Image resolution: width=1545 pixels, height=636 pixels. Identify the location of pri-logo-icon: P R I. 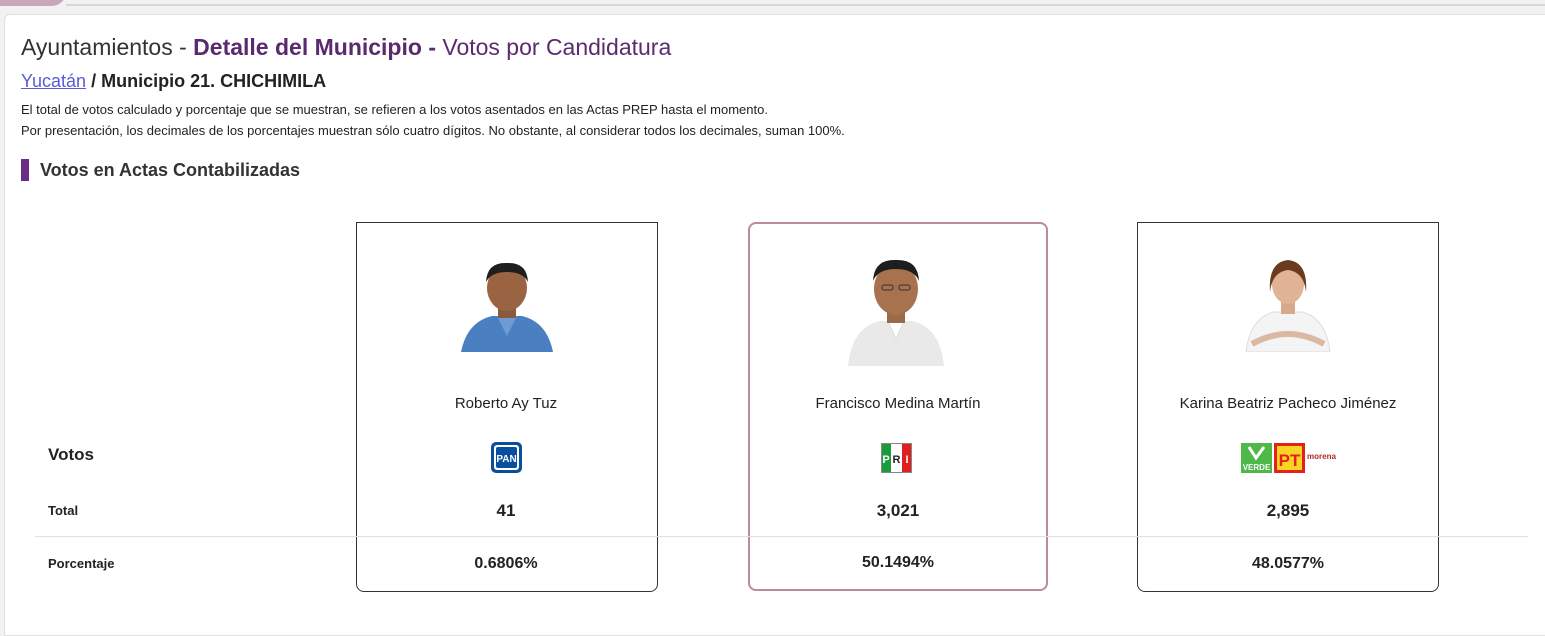
(896, 460).